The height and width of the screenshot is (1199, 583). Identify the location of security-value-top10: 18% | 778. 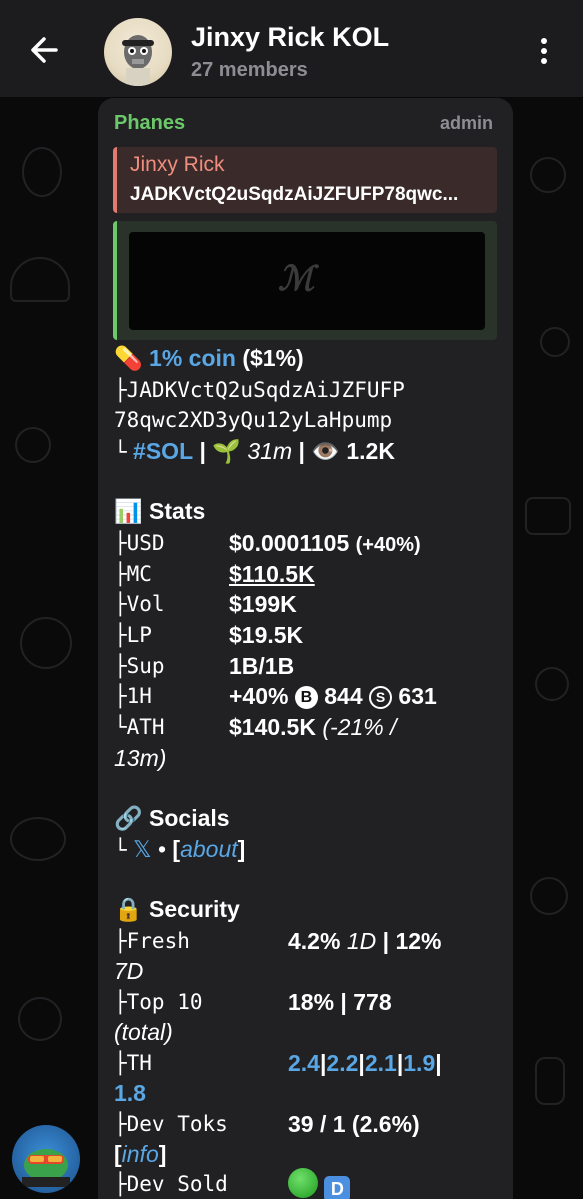
(340, 1002).